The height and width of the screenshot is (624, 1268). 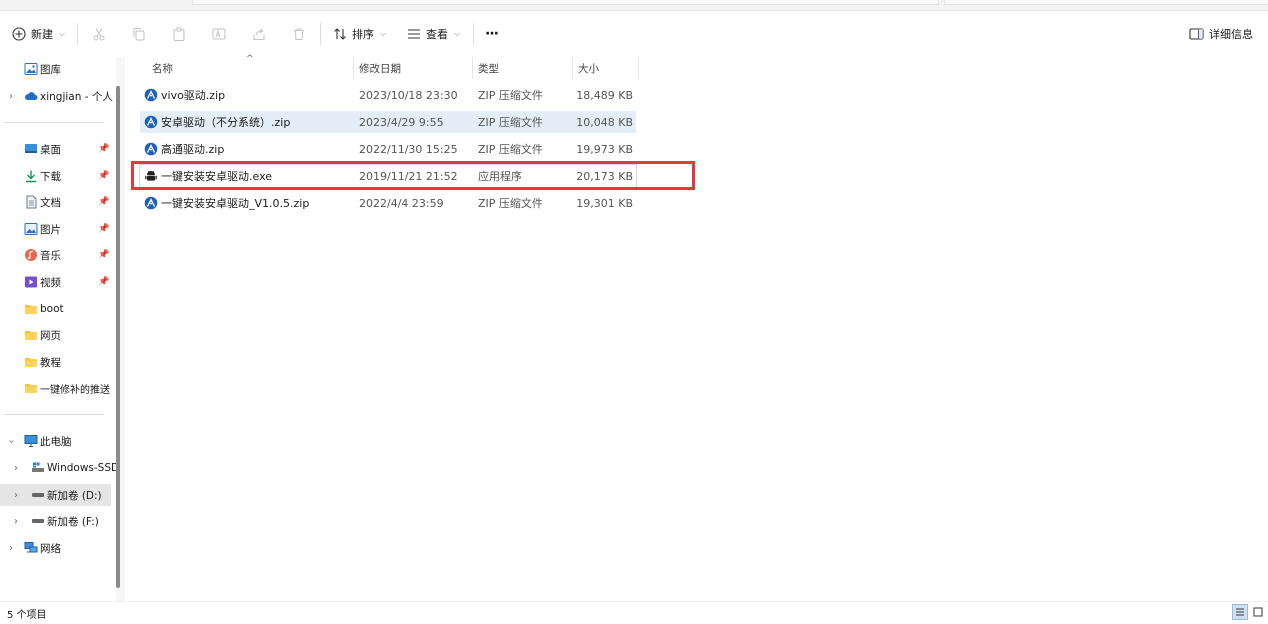 I want to click on download-icon, so click(x=31, y=176).